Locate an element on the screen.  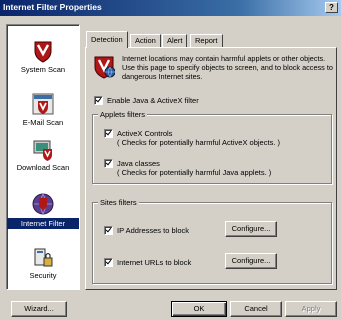
ok-button: OK is located at coordinates (199, 309).